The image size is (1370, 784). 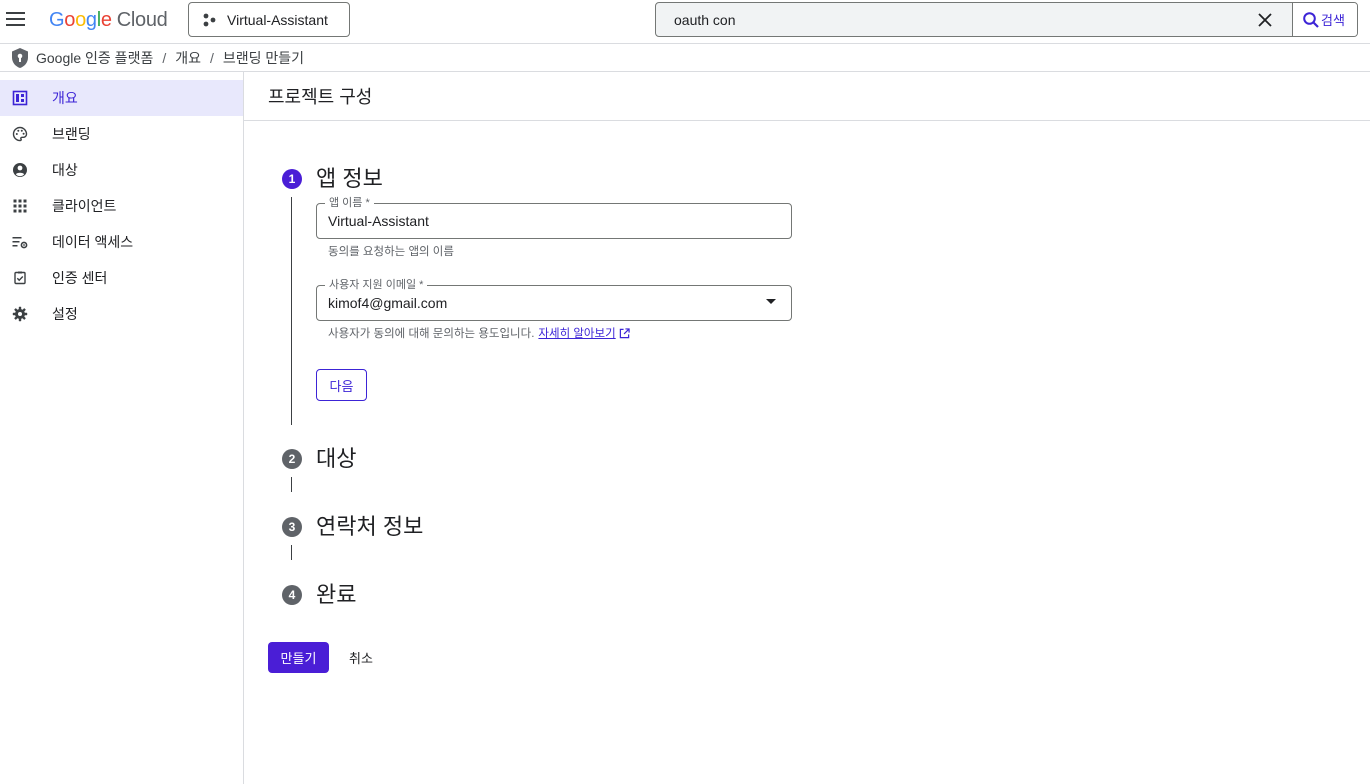 I want to click on step-number-4: 4, so click(x=292, y=595).